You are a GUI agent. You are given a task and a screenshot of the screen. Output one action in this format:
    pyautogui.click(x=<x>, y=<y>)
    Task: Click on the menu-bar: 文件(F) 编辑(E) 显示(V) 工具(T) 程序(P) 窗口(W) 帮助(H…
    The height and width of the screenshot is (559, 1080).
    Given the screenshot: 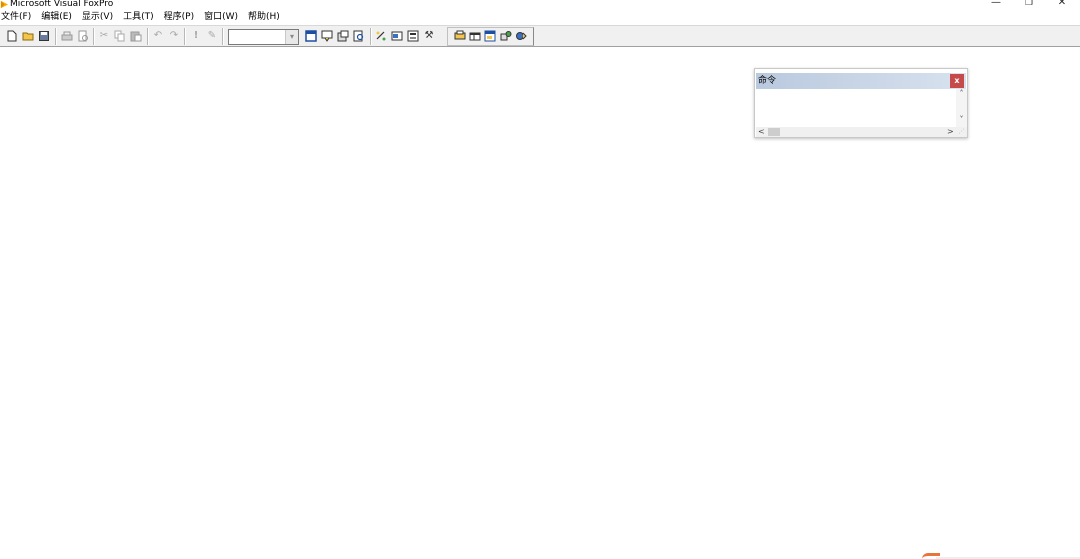 What is the action you would take?
    pyautogui.click(x=540, y=17)
    